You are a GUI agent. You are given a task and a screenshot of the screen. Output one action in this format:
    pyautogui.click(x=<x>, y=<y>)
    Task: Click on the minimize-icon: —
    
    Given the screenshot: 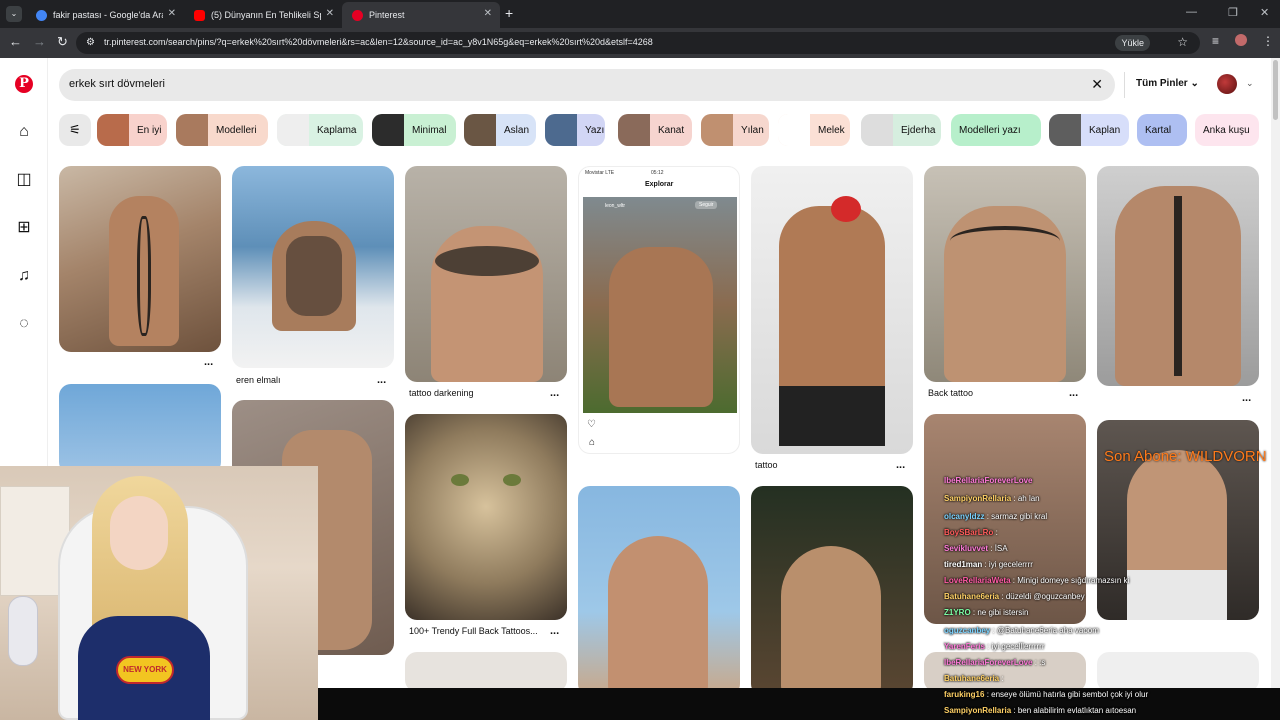 What is the action you would take?
    pyautogui.click(x=1191, y=12)
    